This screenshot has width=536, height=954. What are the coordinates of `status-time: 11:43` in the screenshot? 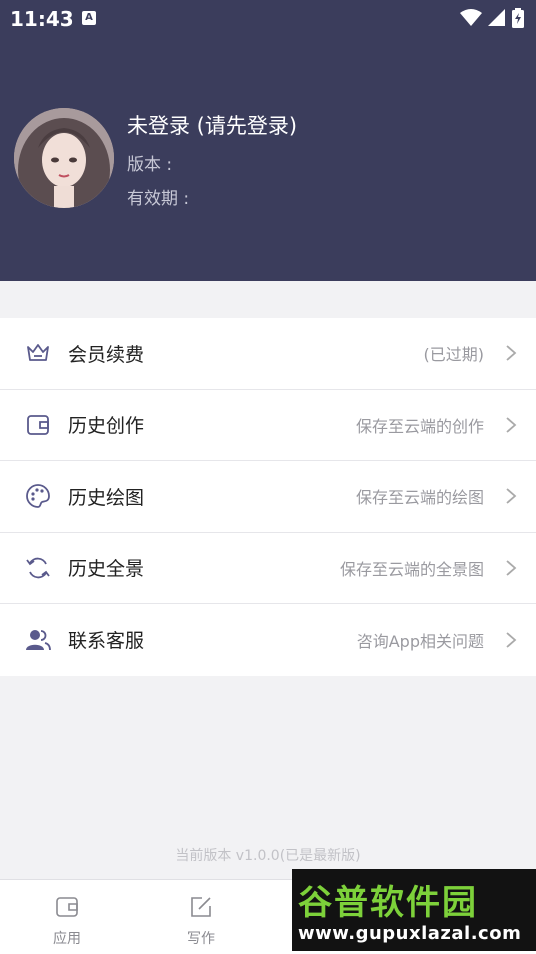 It's located at (42, 19).